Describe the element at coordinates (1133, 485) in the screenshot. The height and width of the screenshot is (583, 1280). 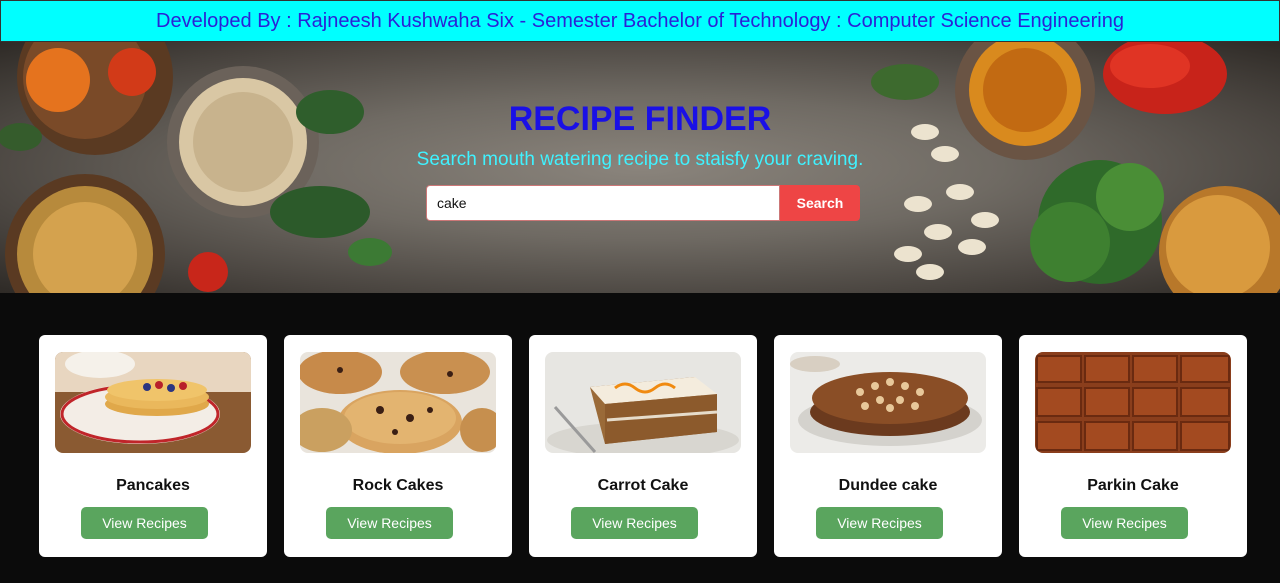
I see `recipe-name: Parkin Cake` at that location.